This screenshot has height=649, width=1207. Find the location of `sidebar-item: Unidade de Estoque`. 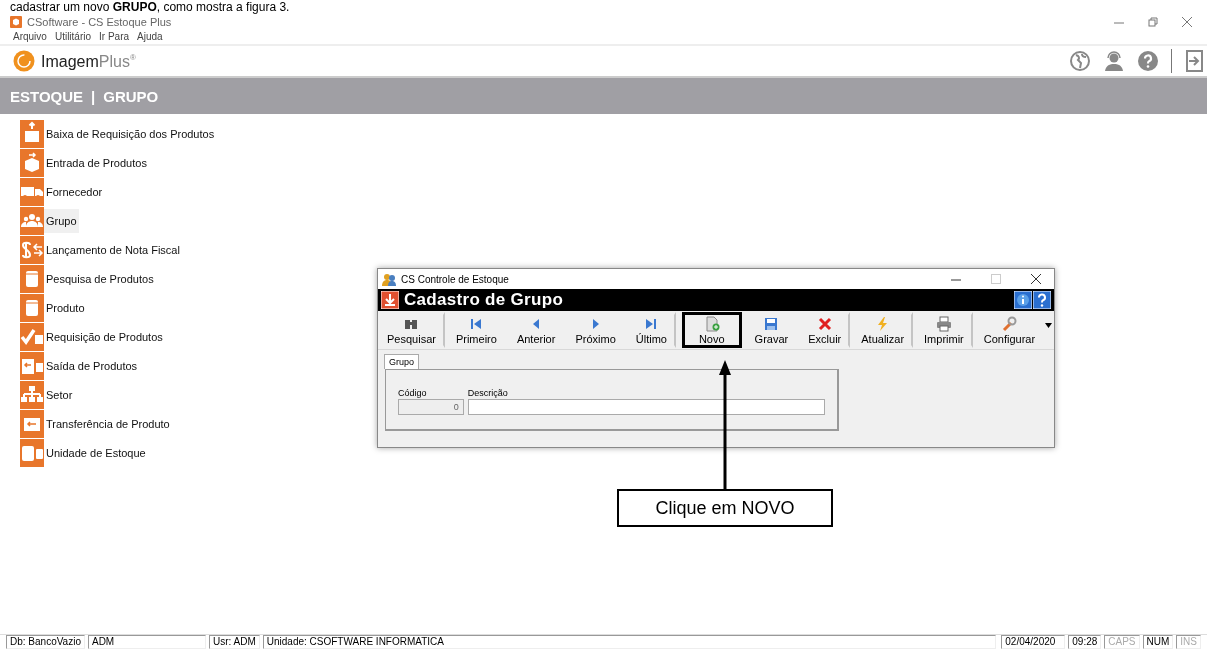

sidebar-item: Unidade de Estoque is located at coordinates (84, 453).